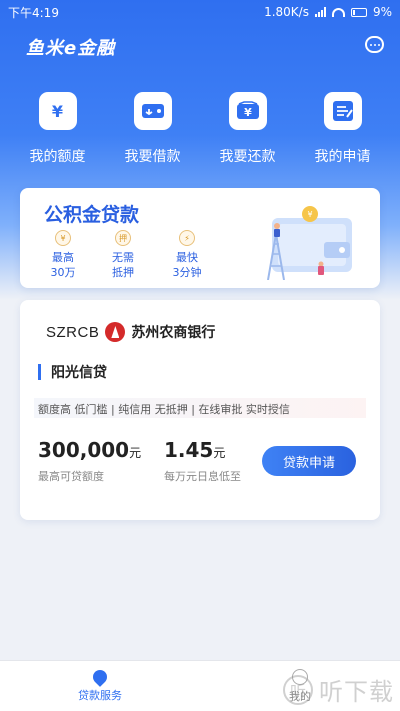 The width and height of the screenshot is (400, 711). I want to click on product-row: 阳光信贷, so click(72, 372).